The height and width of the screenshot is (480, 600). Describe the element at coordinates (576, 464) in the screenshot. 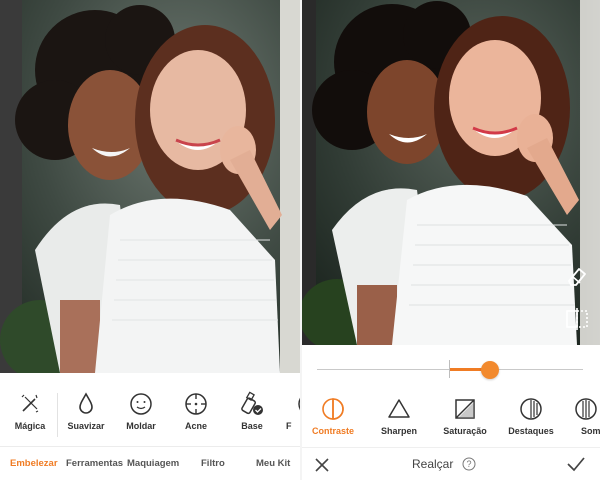

I see `checkmark-icon` at that location.